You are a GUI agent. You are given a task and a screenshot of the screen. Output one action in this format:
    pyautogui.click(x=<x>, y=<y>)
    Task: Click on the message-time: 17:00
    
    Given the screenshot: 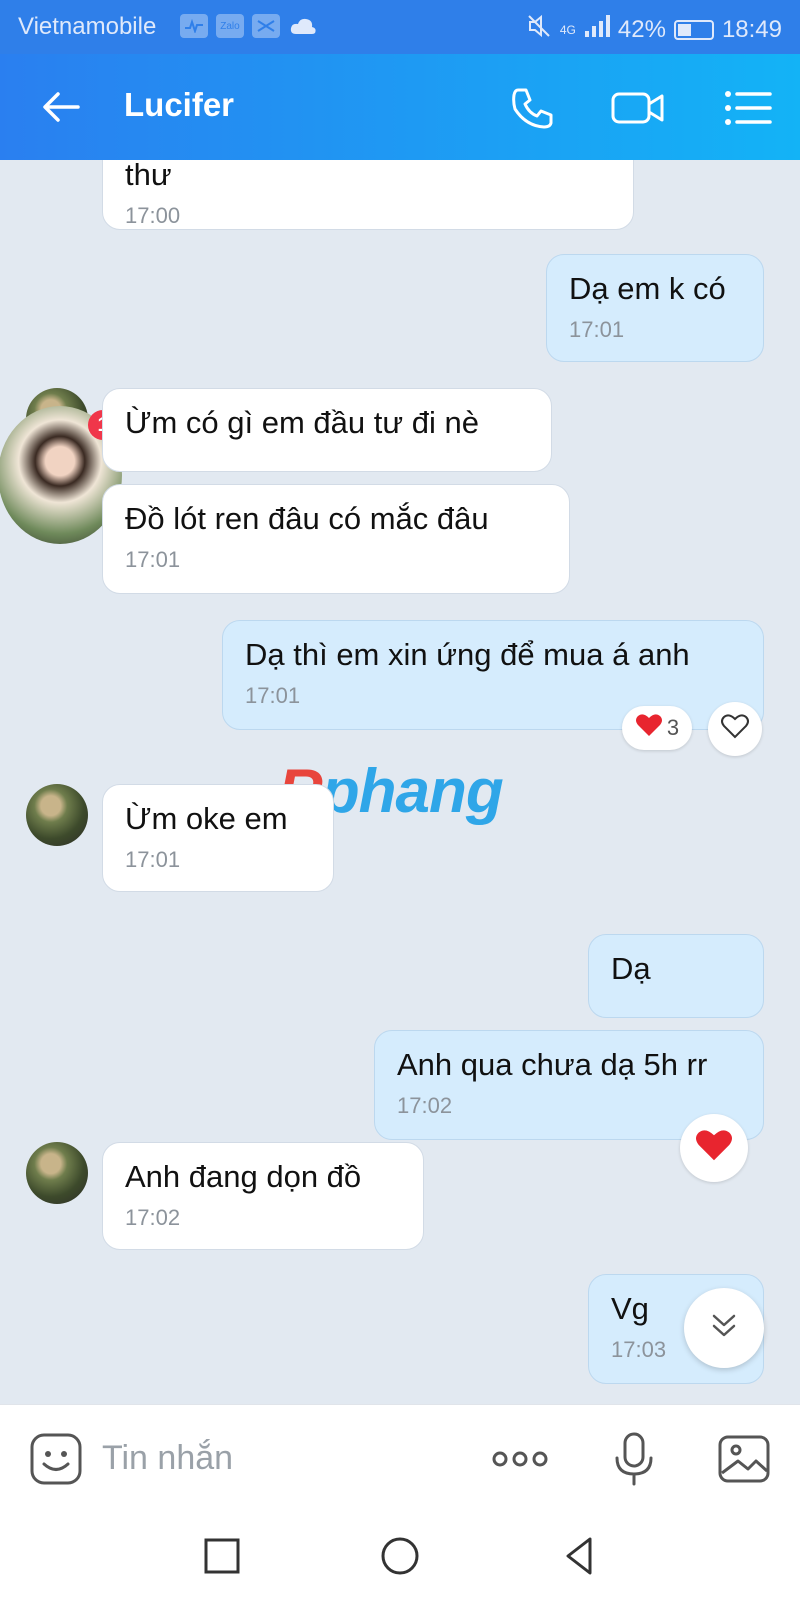 What is the action you would take?
    pyautogui.click(x=153, y=215)
    